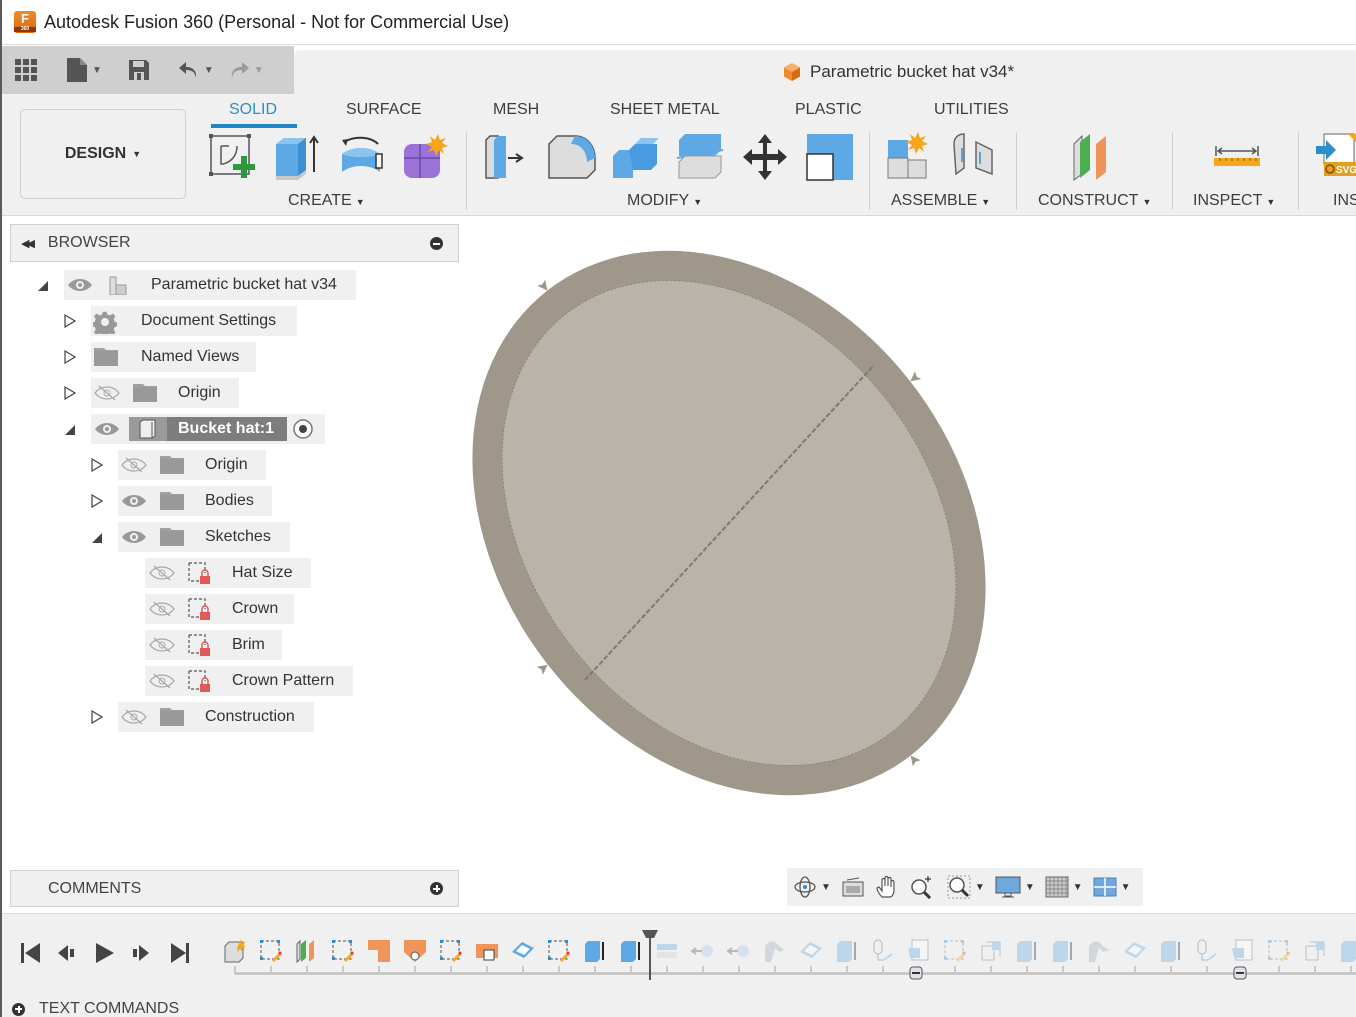 Image resolution: width=1356 pixels, height=1017 pixels. I want to click on extrude-icon, so click(297, 157).